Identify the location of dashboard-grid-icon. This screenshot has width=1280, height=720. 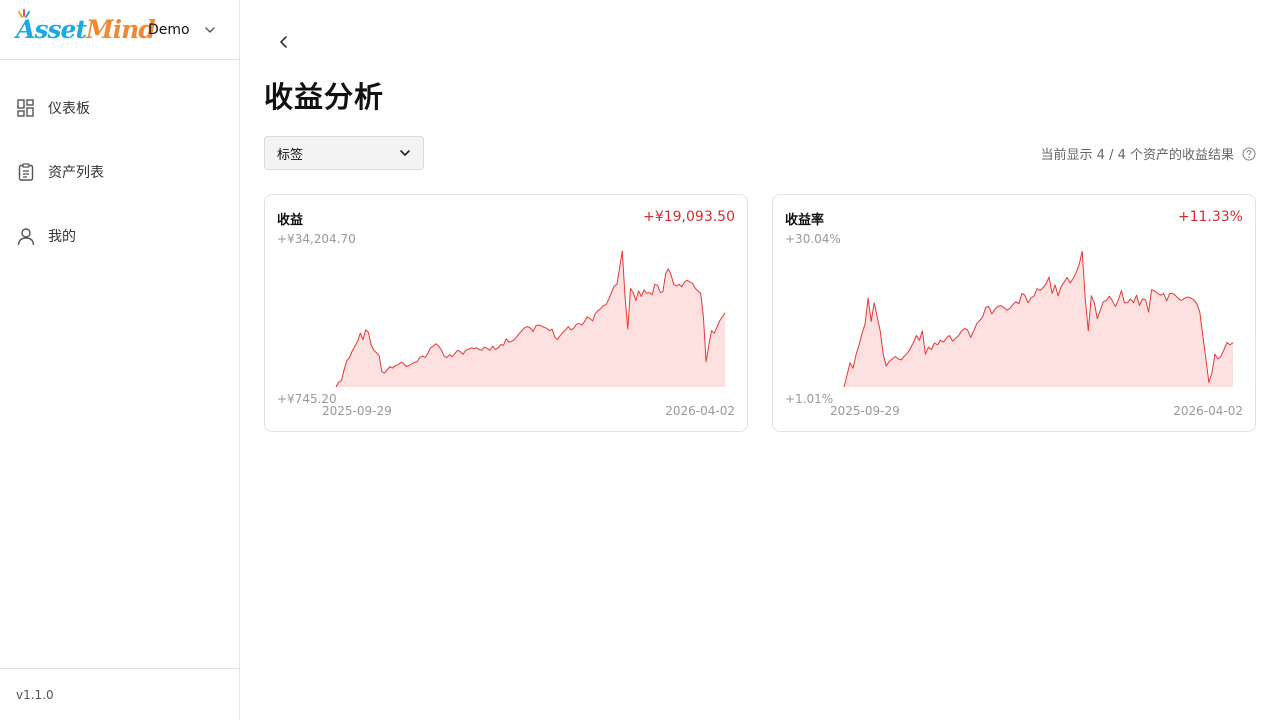
(26, 108).